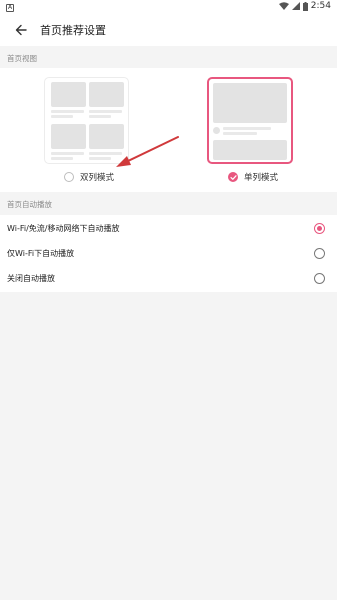 The height and width of the screenshot is (600, 337). What do you see at coordinates (305, 6) in the screenshot?
I see `battery-icon` at bounding box center [305, 6].